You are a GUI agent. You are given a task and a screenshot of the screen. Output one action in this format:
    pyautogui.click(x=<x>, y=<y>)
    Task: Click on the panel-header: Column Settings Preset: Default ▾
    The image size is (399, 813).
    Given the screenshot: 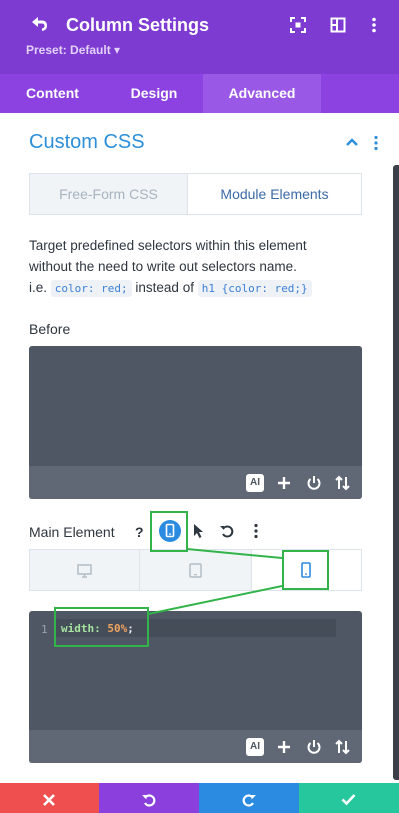 What is the action you would take?
    pyautogui.click(x=199, y=37)
    